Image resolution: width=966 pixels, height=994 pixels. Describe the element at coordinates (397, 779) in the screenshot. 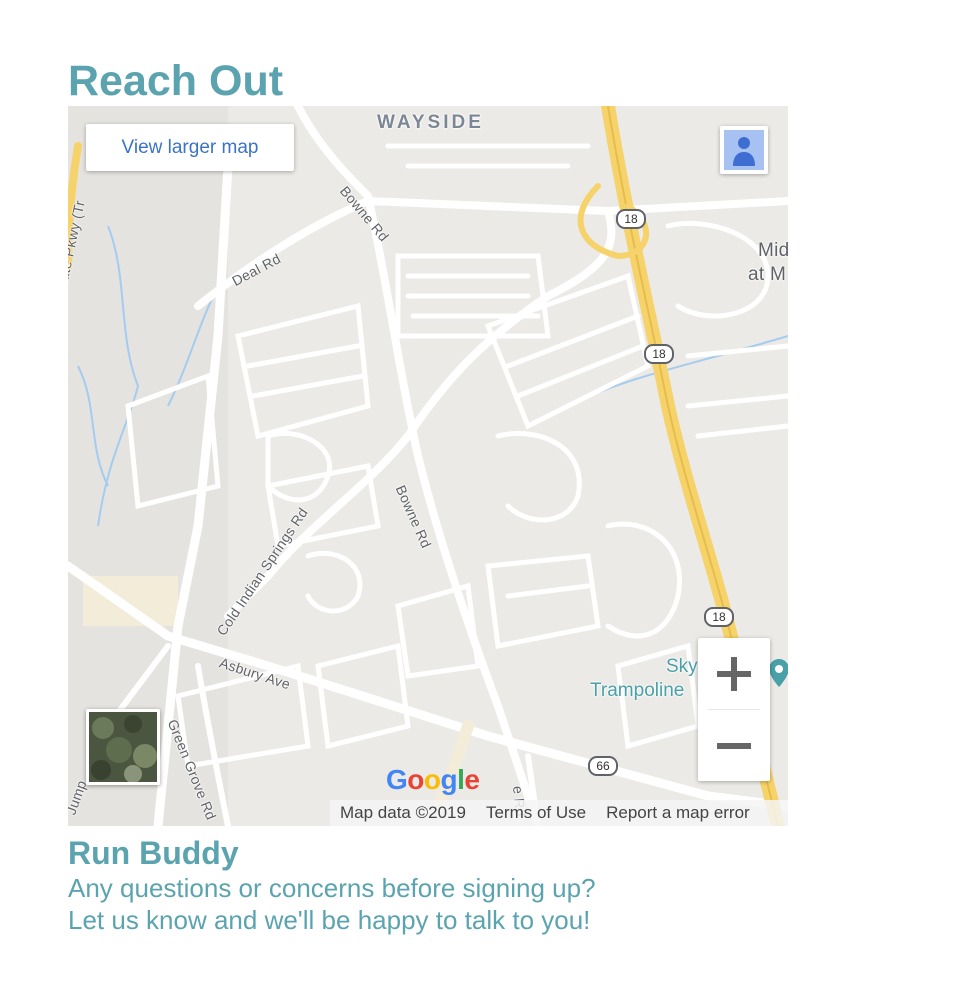

I see `google-logo-letter: G` at that location.